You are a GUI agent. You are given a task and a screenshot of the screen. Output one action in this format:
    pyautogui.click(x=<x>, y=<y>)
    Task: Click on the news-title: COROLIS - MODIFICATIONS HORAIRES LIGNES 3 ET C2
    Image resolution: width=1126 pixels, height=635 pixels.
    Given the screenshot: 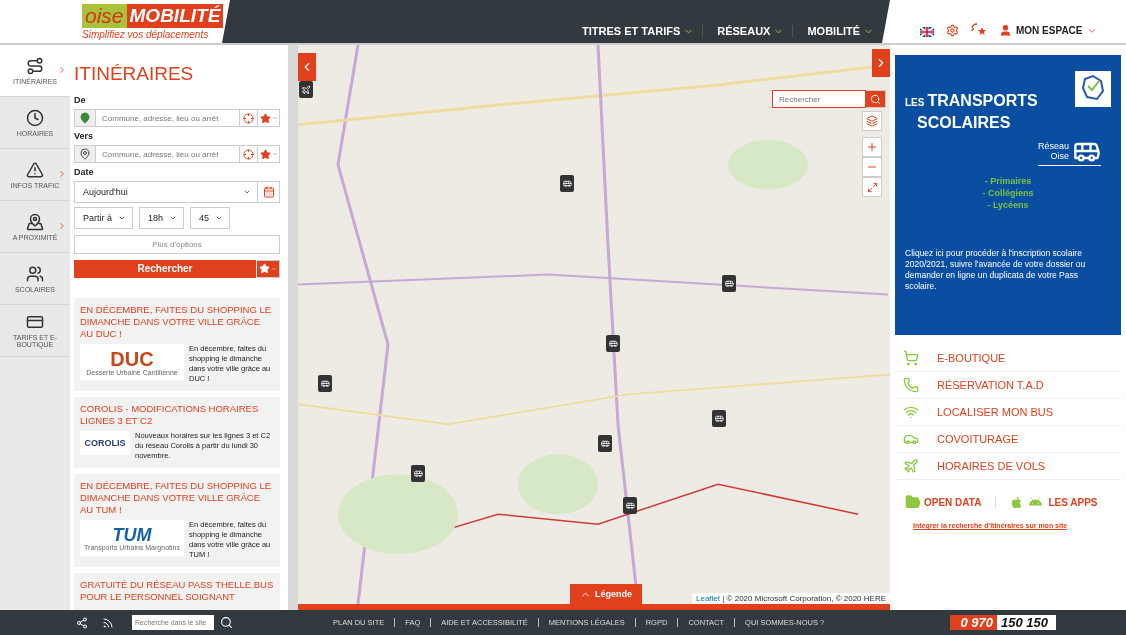 What is the action you would take?
    pyautogui.click(x=177, y=415)
    